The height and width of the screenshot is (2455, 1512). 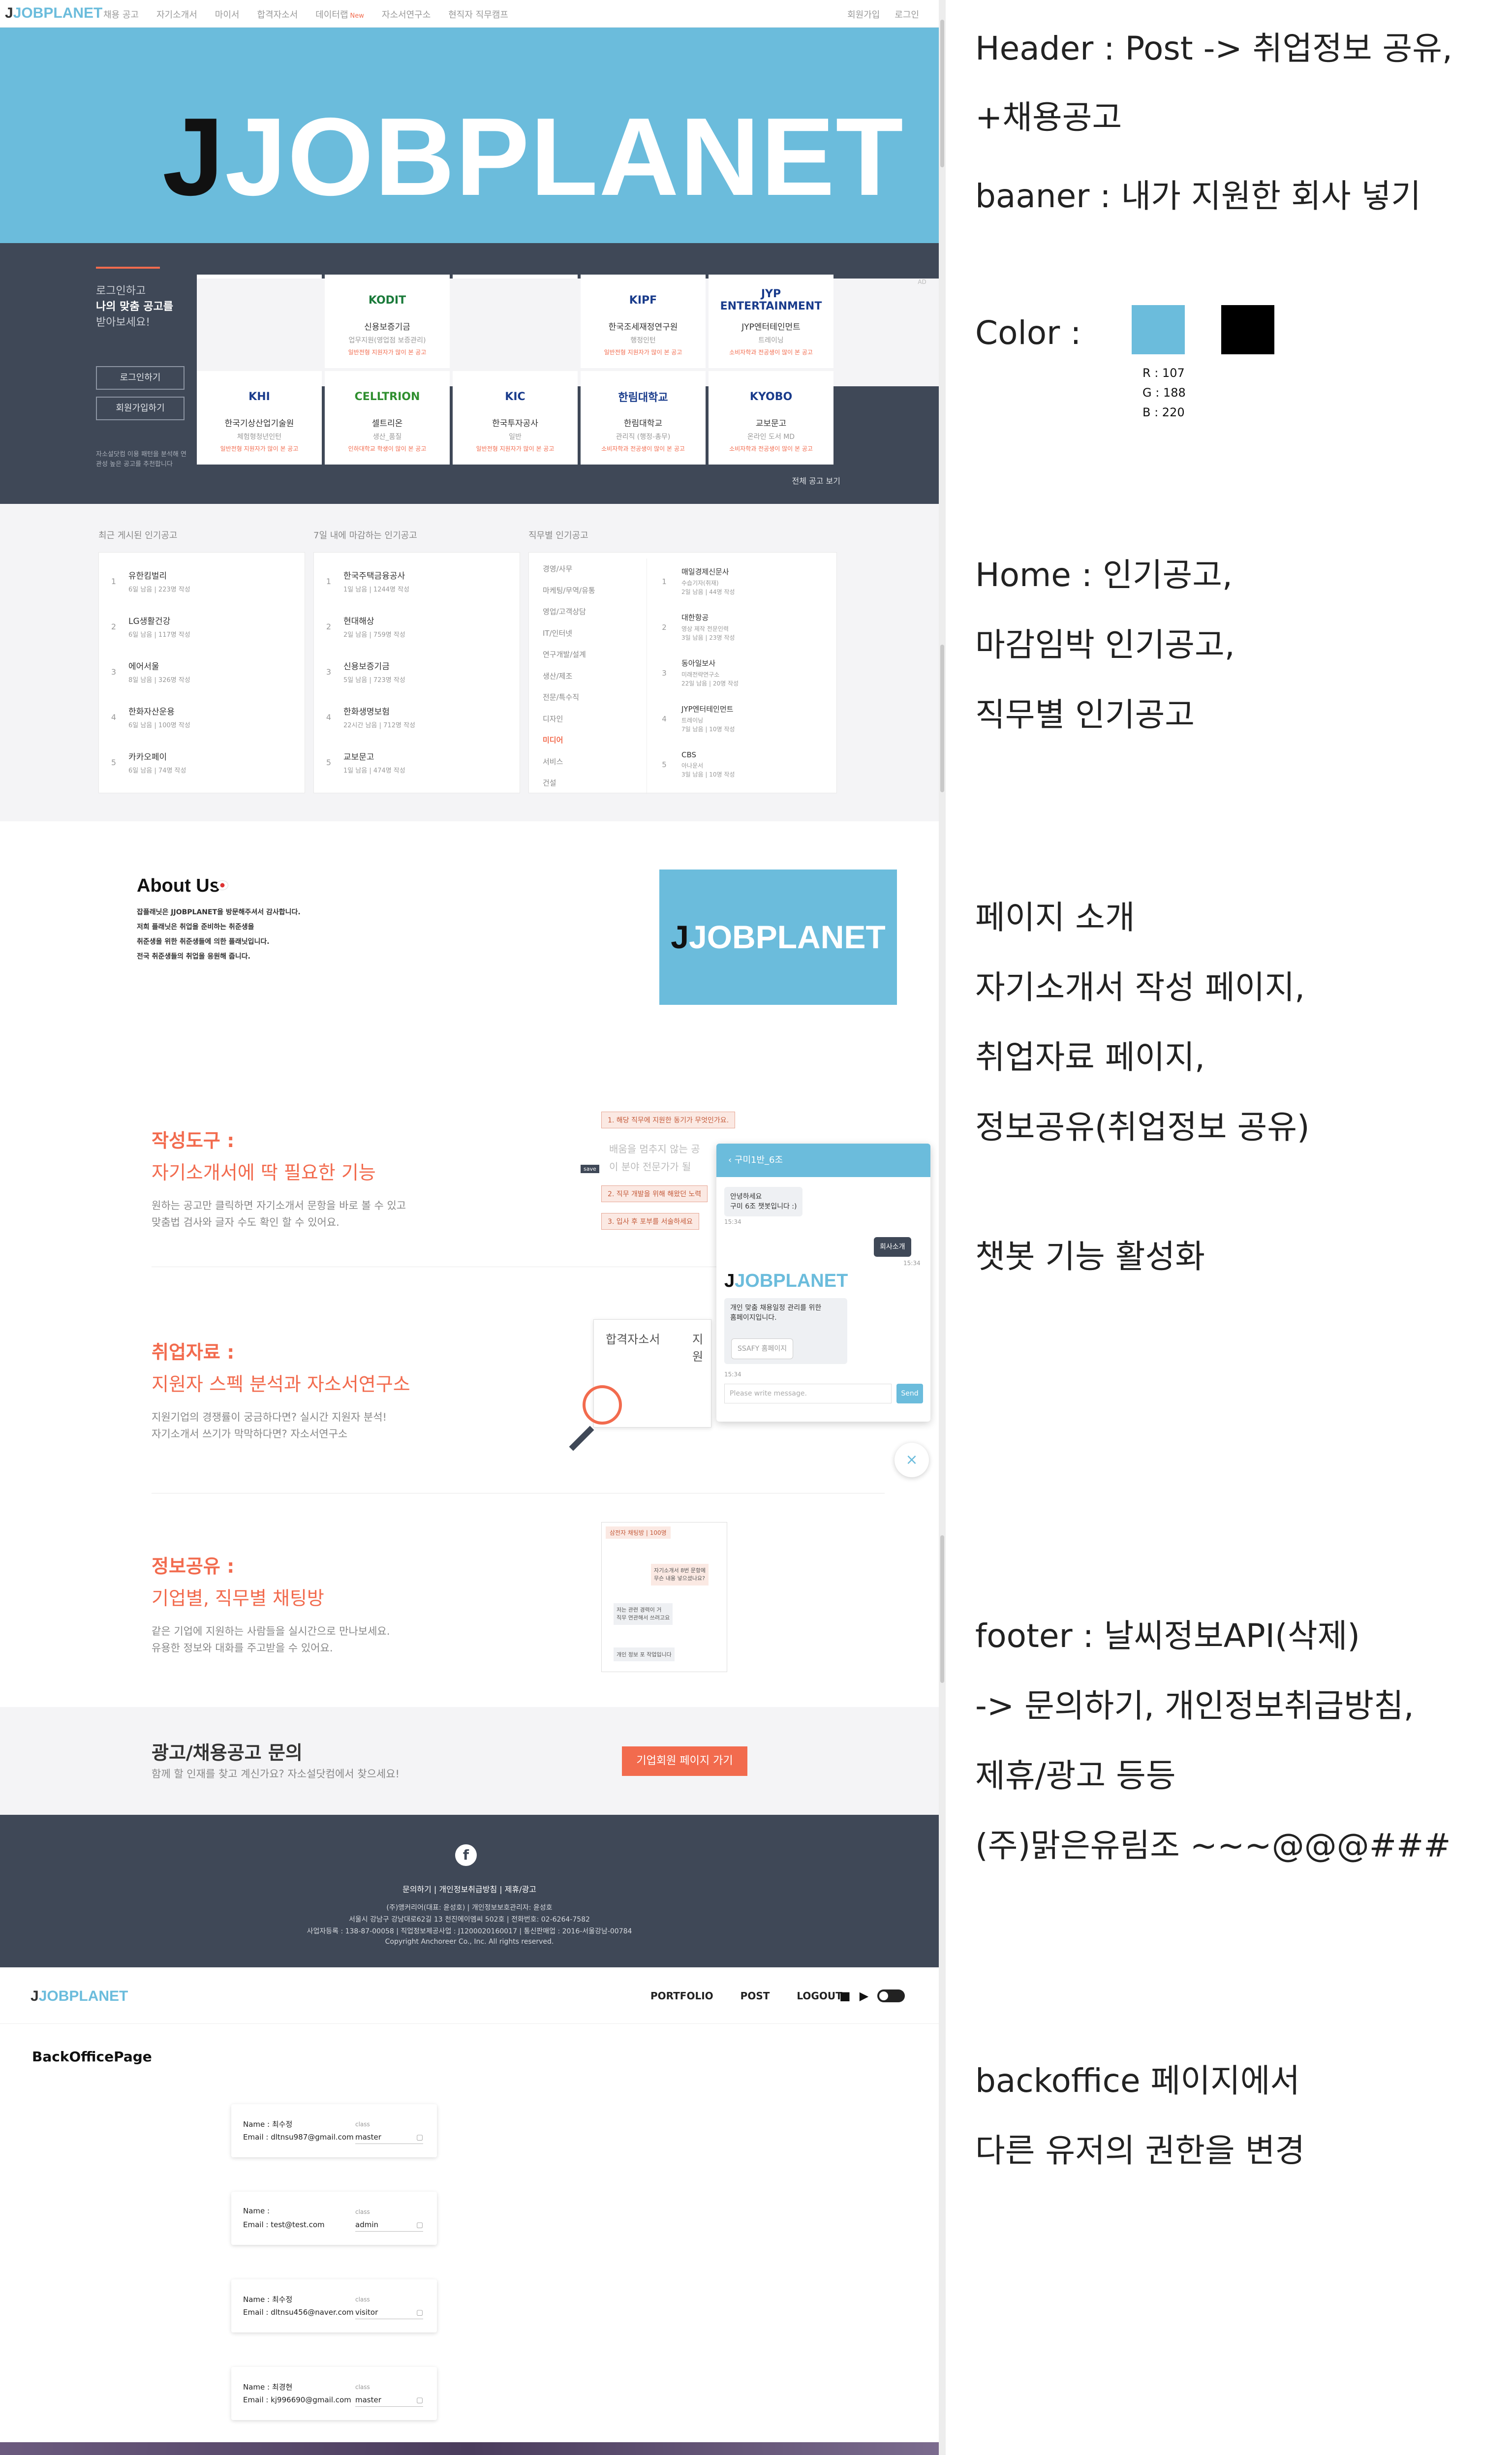 What do you see at coordinates (389, 2226) in the screenshot?
I see `class-select: admin` at bounding box center [389, 2226].